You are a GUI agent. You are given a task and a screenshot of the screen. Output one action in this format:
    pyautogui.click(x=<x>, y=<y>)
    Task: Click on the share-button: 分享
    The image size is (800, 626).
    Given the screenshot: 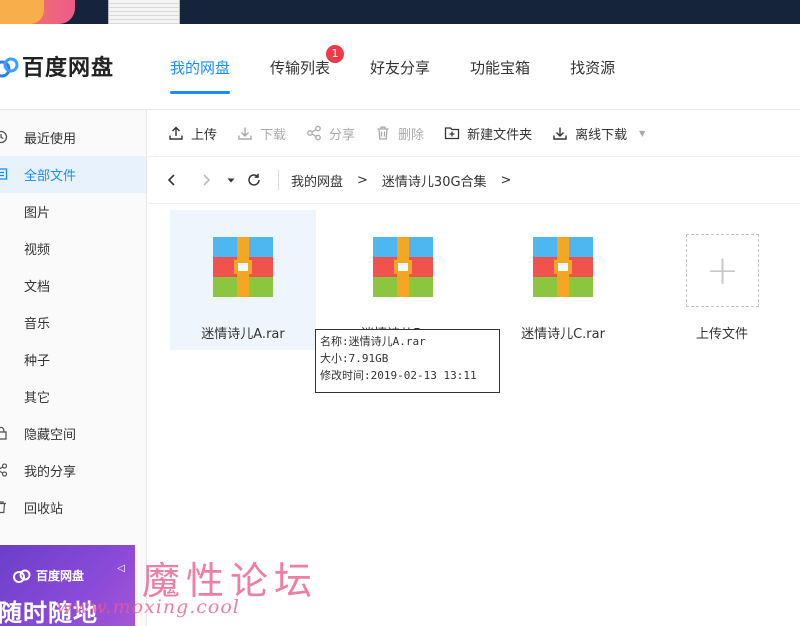 What is the action you would take?
    pyautogui.click(x=330, y=133)
    